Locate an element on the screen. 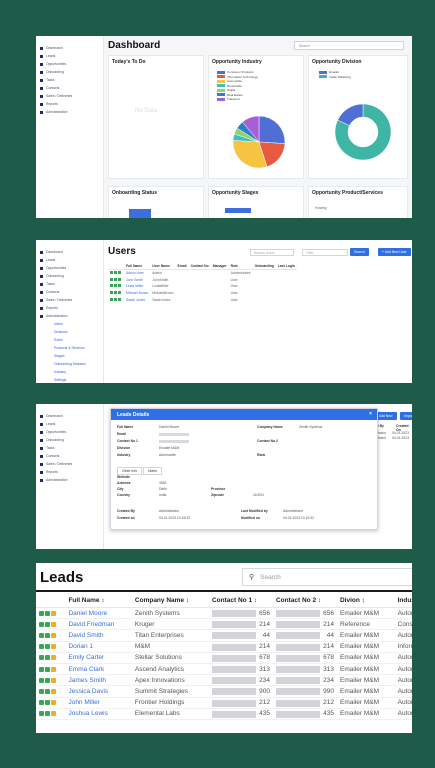  column-header: Industry ↕ is located at coordinates (403, 600).